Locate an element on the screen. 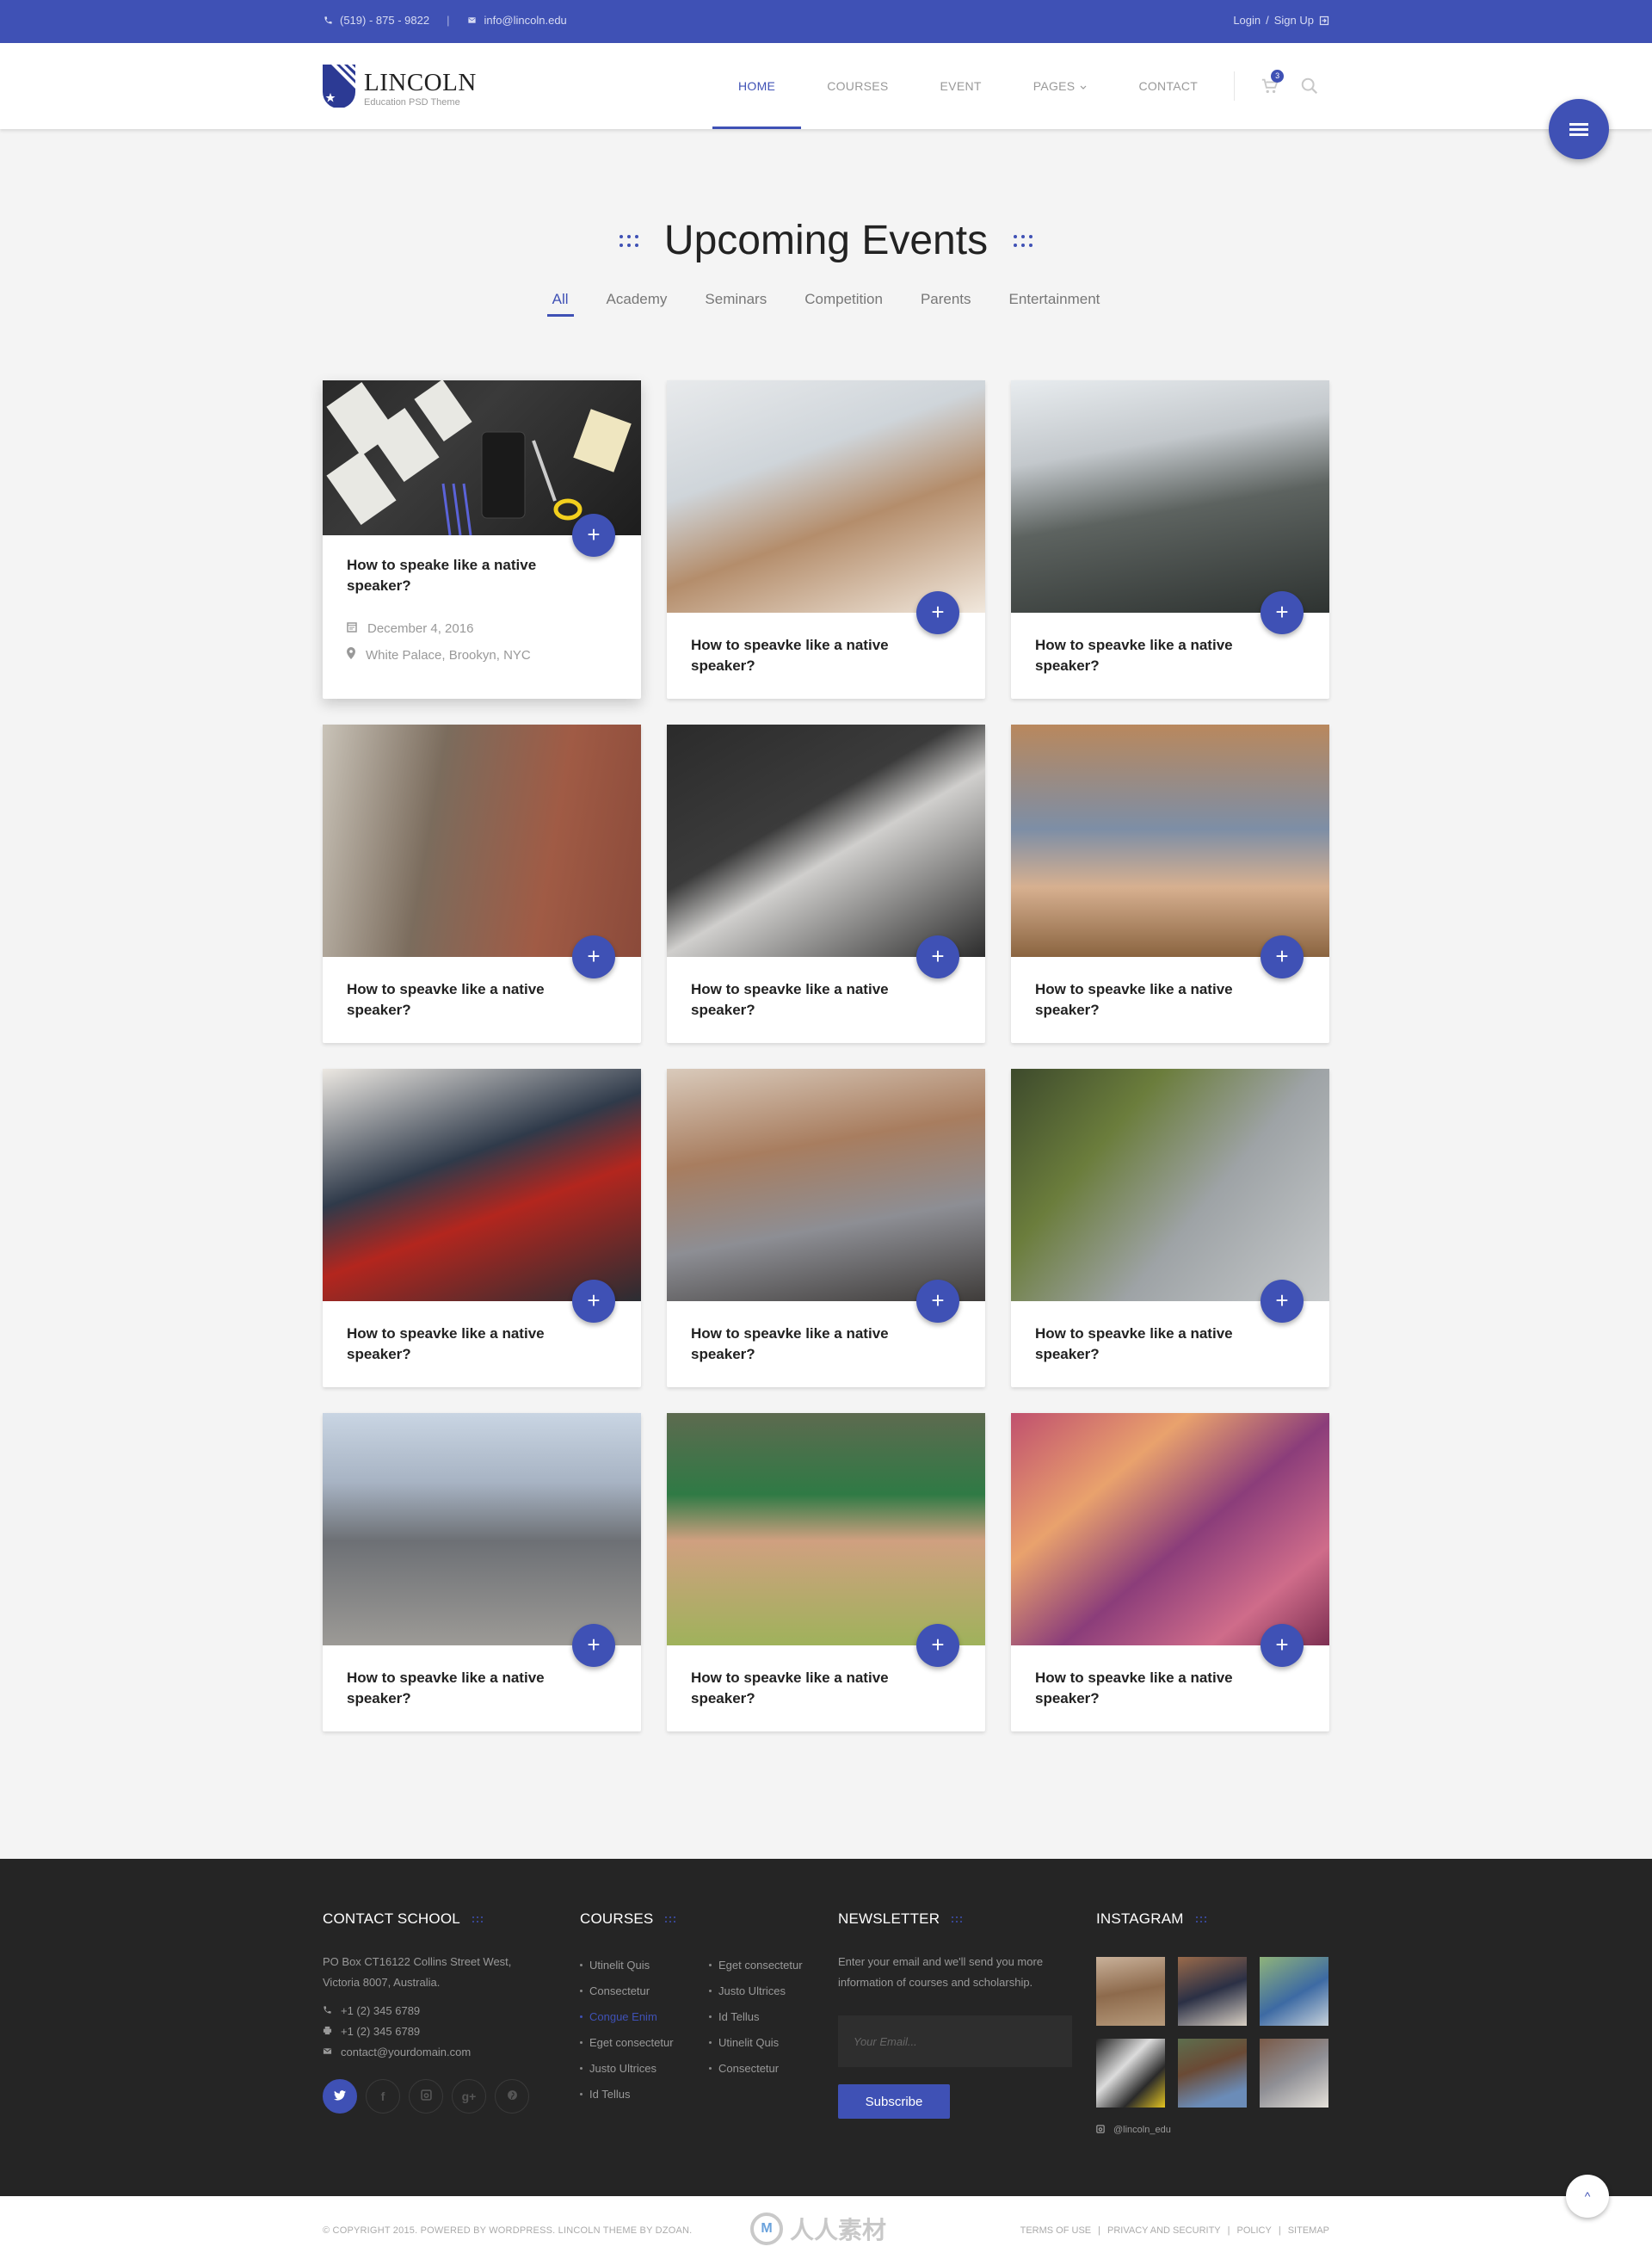  search-button is located at coordinates (1309, 86).